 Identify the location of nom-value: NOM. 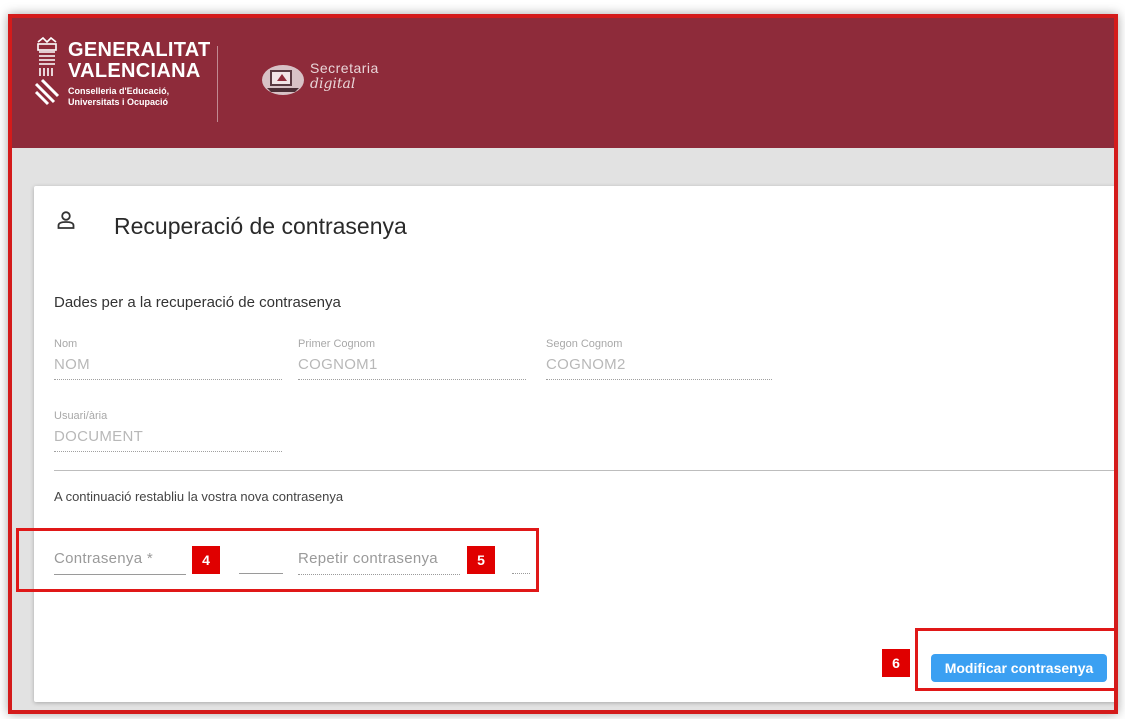
(72, 364).